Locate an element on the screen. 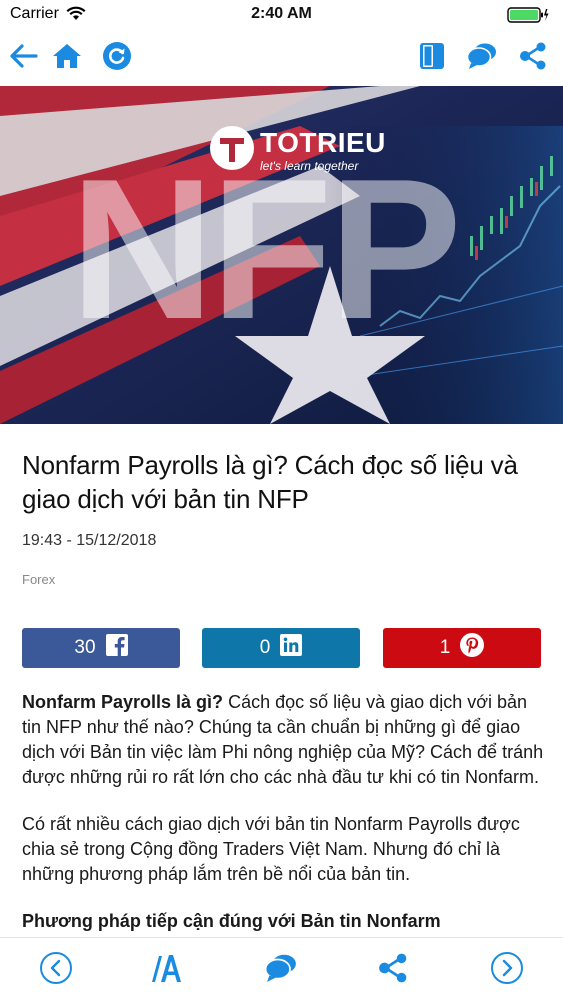  home-button is located at coordinates (67, 58).